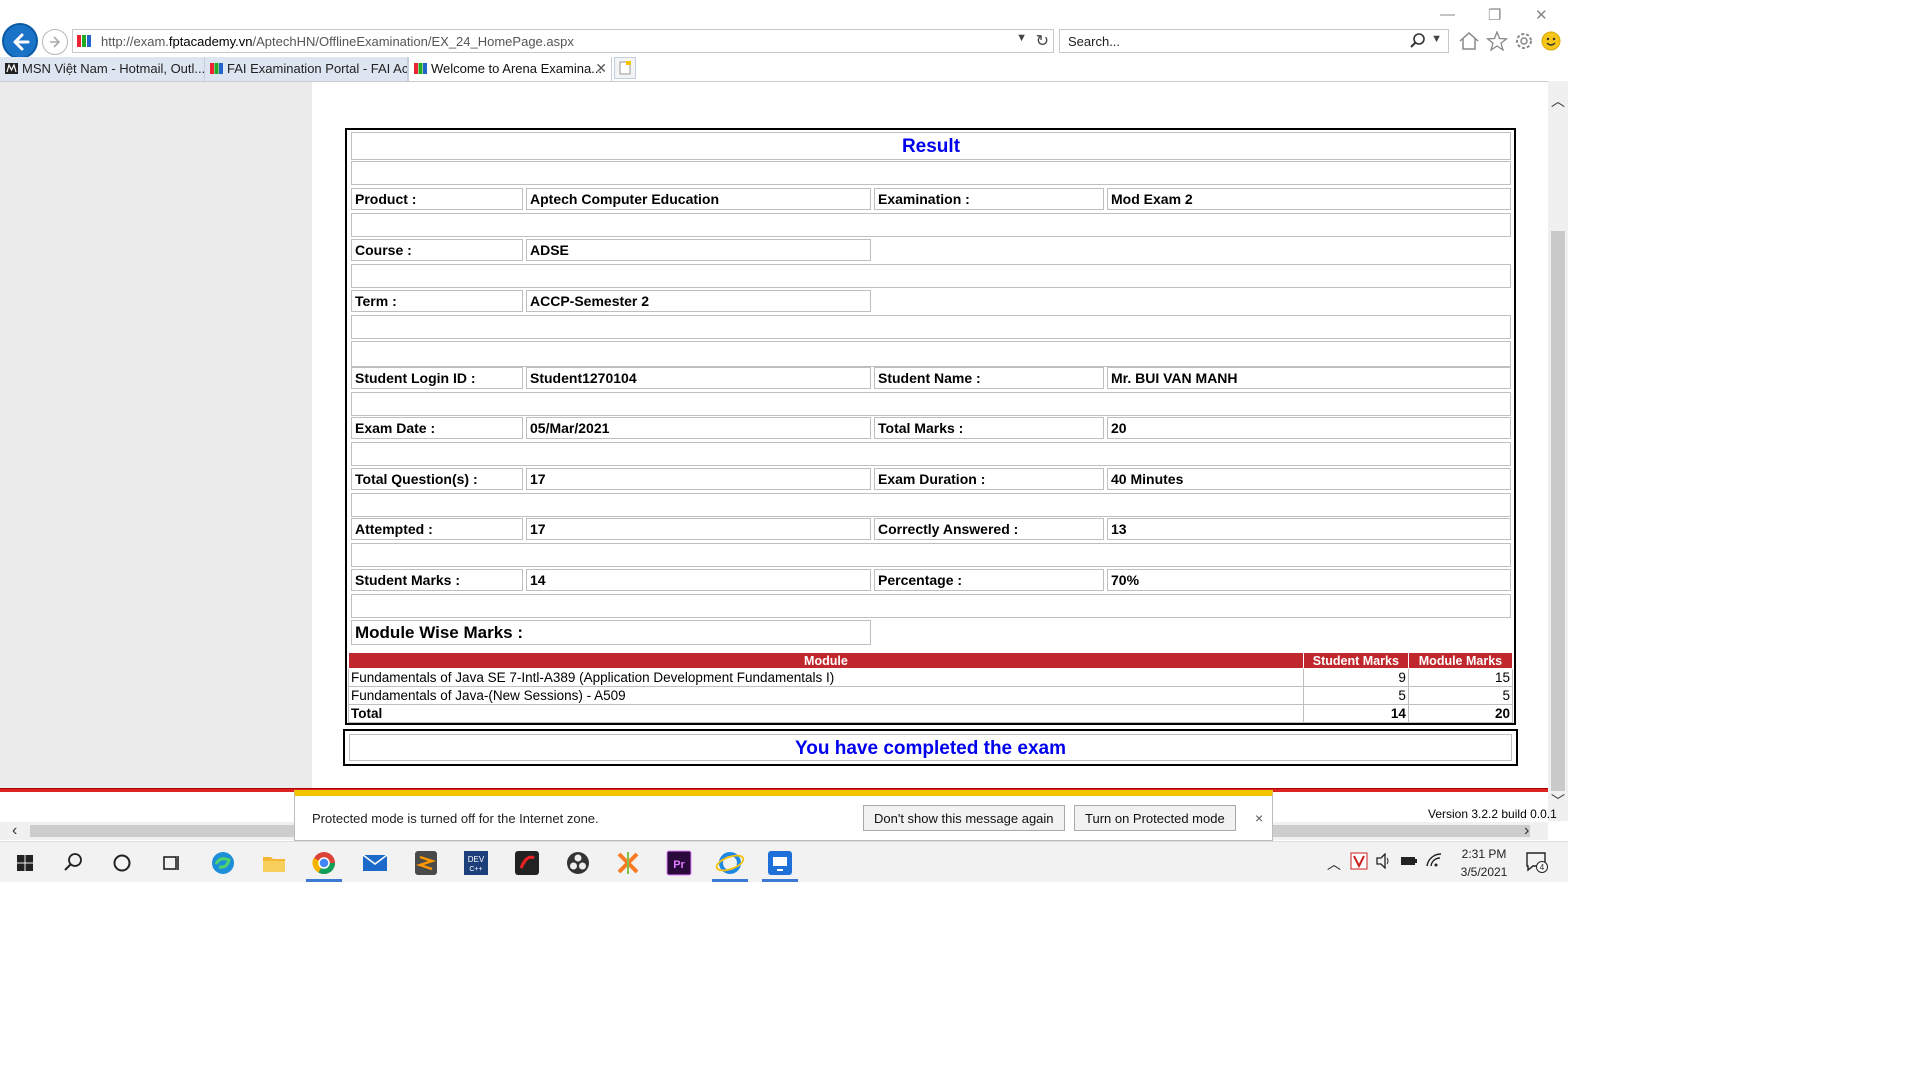  I want to click on vietkey-tray-icon, so click(1359, 861).